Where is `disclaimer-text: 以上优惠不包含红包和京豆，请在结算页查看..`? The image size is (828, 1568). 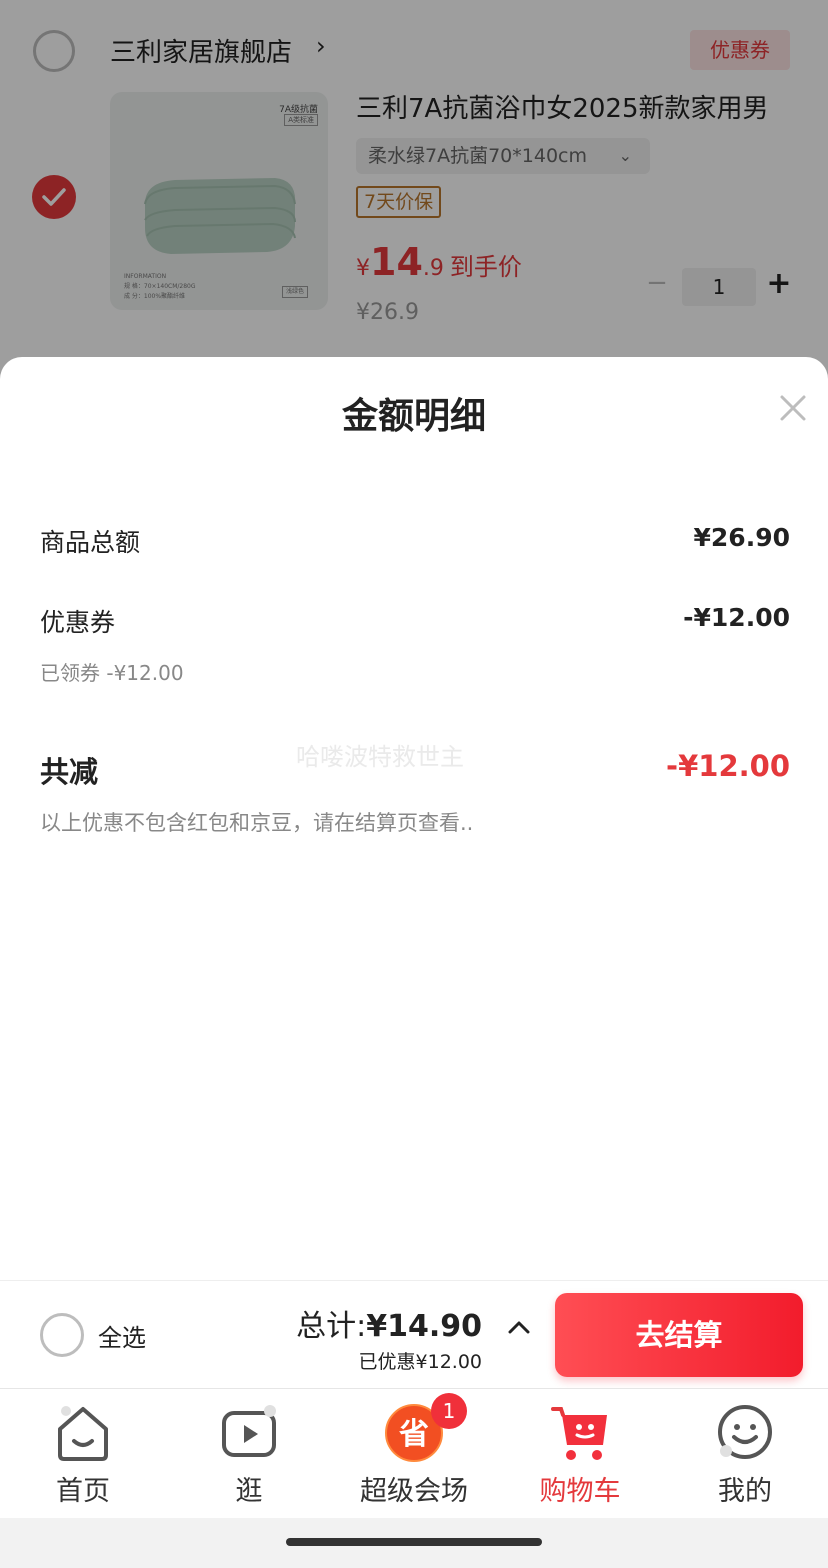
disclaimer-text: 以上优惠不包含红包和京豆，请在结算页查看.. is located at coordinates (257, 823).